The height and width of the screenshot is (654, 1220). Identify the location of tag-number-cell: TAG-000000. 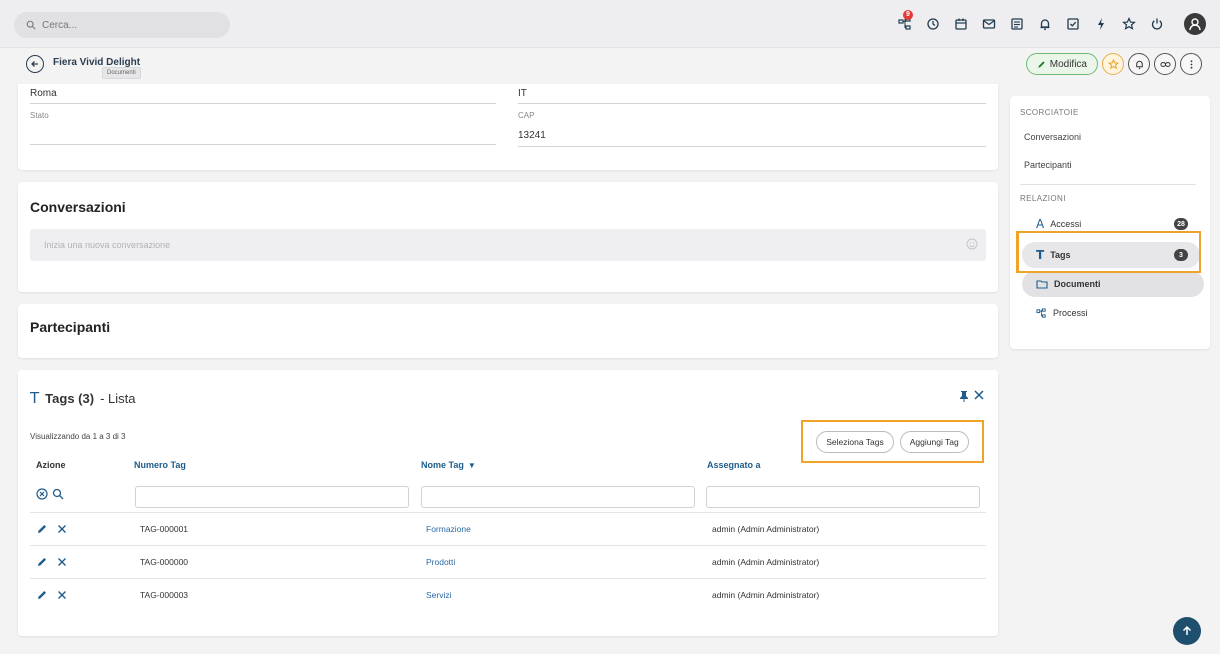
(164, 562).